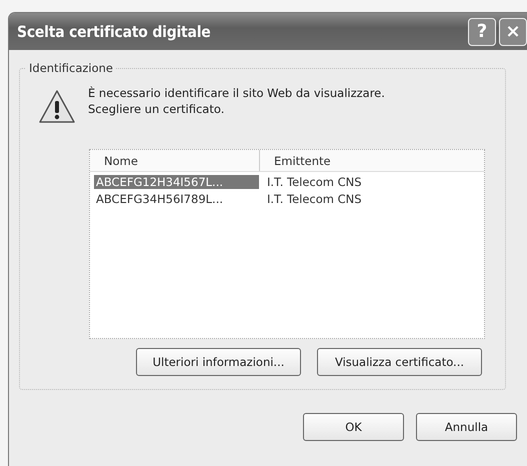  I want to click on help-button: ?, so click(482, 32).